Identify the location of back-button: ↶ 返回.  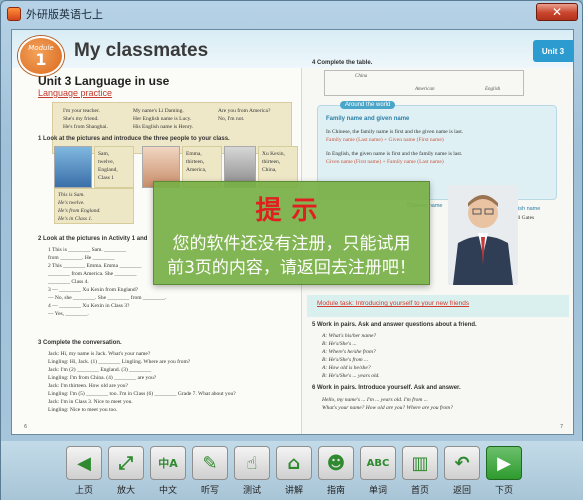
(462, 472).